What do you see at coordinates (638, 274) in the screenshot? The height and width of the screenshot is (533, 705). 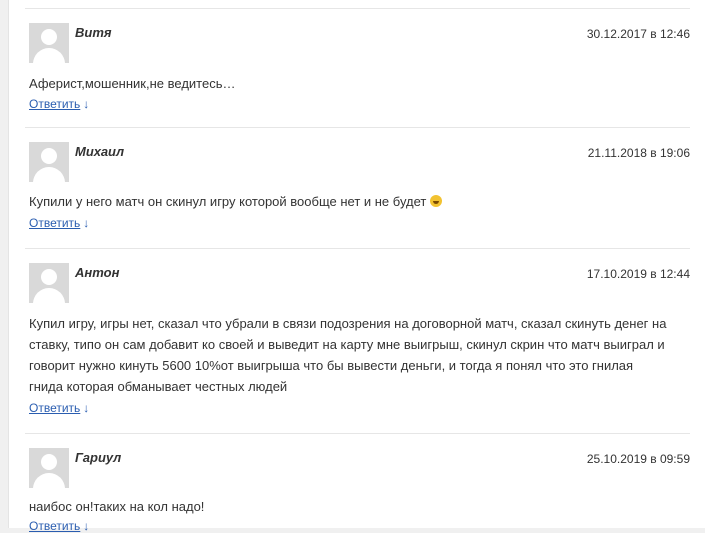 I see `comment-date: 17.10.2019 в 12:44` at bounding box center [638, 274].